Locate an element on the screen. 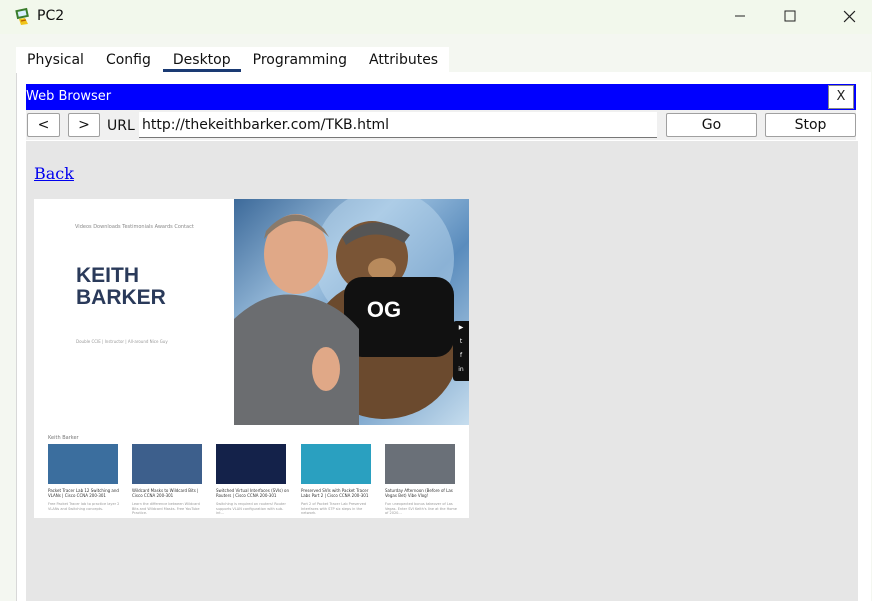 The height and width of the screenshot is (601, 872). go-button: Go is located at coordinates (711, 125).